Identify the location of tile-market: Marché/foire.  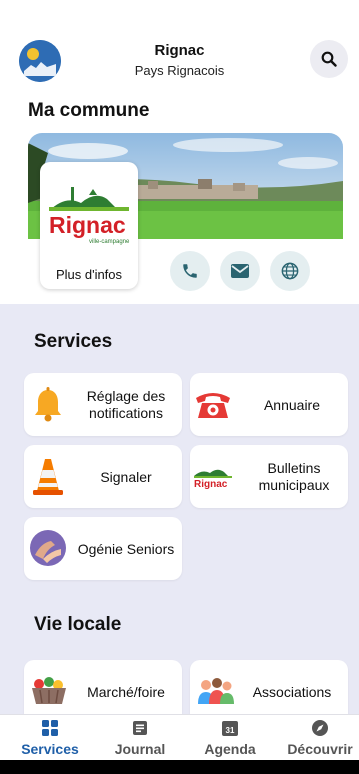
(103, 687).